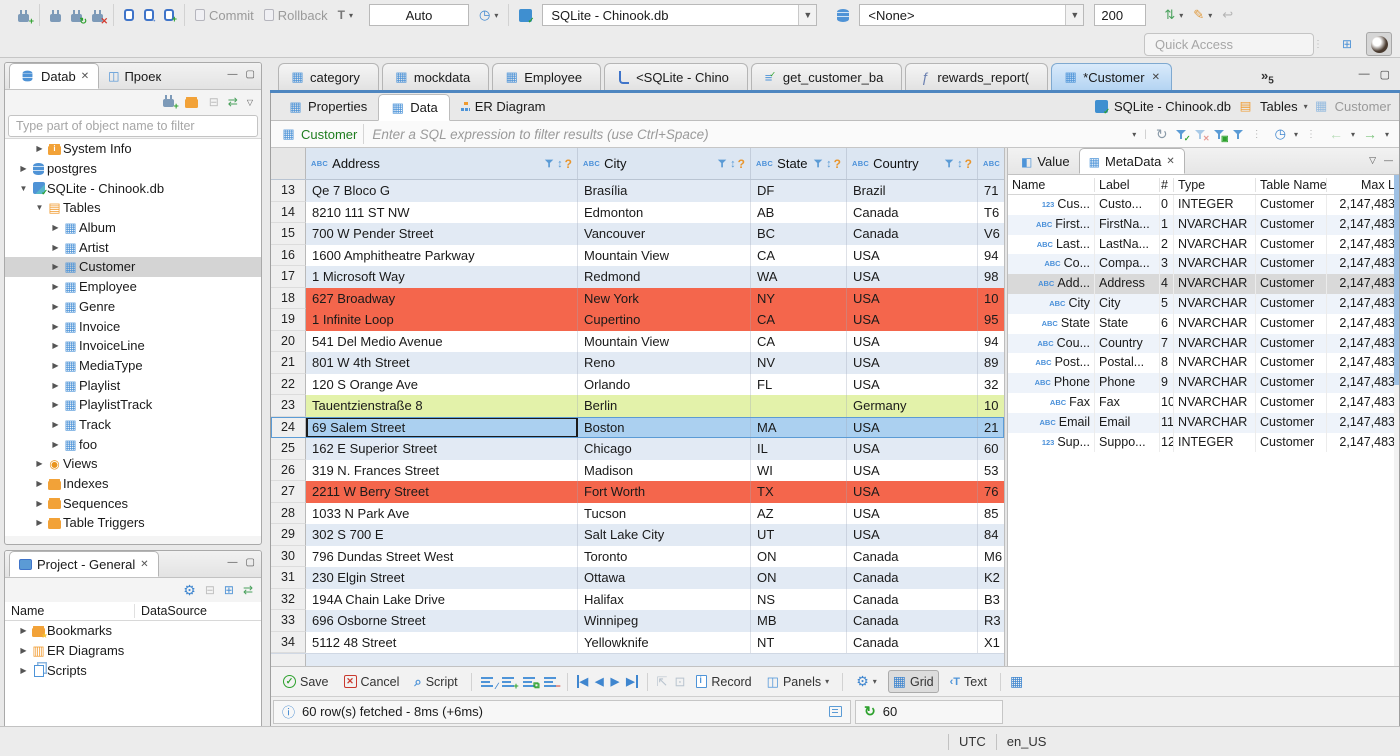 This screenshot has width=1400, height=756. What do you see at coordinates (1279, 106) in the screenshot?
I see `breadcrumb-tables: Tables` at bounding box center [1279, 106].